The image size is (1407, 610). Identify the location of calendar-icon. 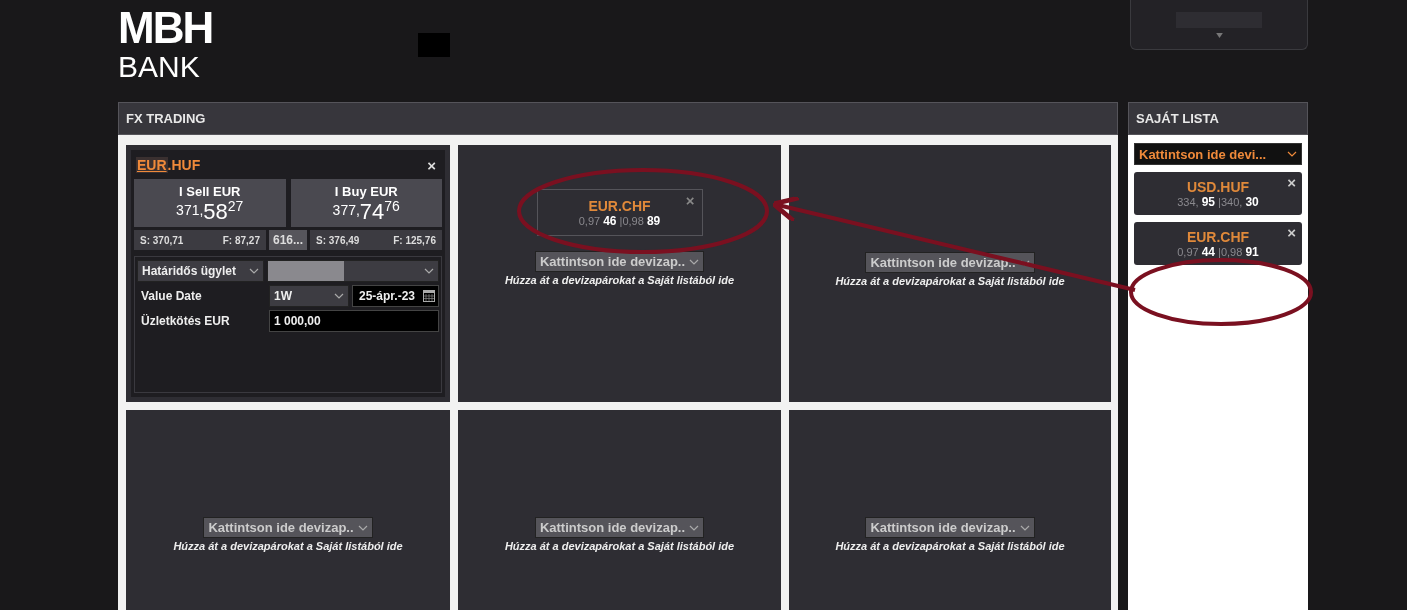
(429, 296).